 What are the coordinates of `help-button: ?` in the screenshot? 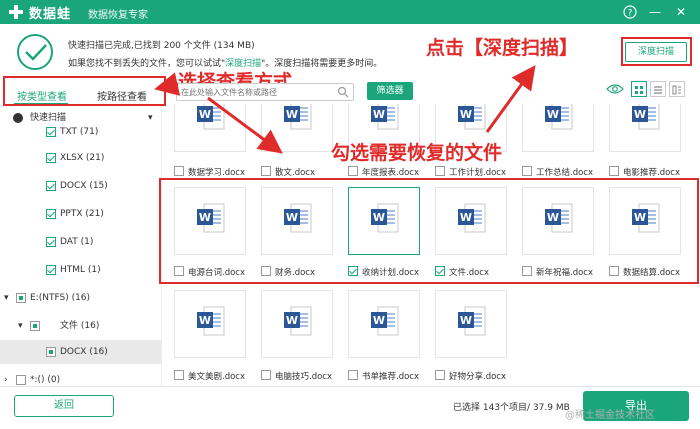 It's located at (630, 12).